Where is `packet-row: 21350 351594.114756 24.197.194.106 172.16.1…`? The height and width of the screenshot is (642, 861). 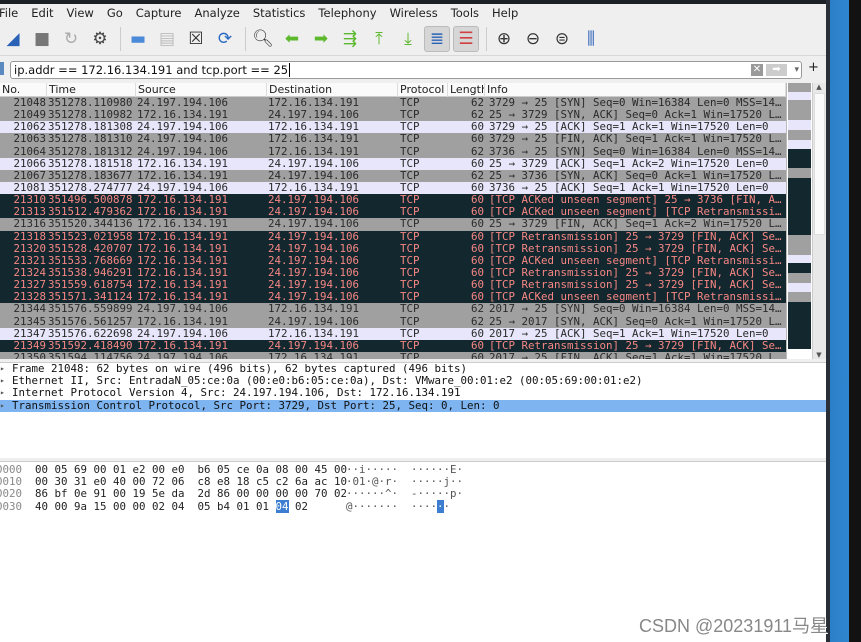 packet-row: 21350 351594.114756 24.197.194.106 172.16.1… is located at coordinates (393, 355).